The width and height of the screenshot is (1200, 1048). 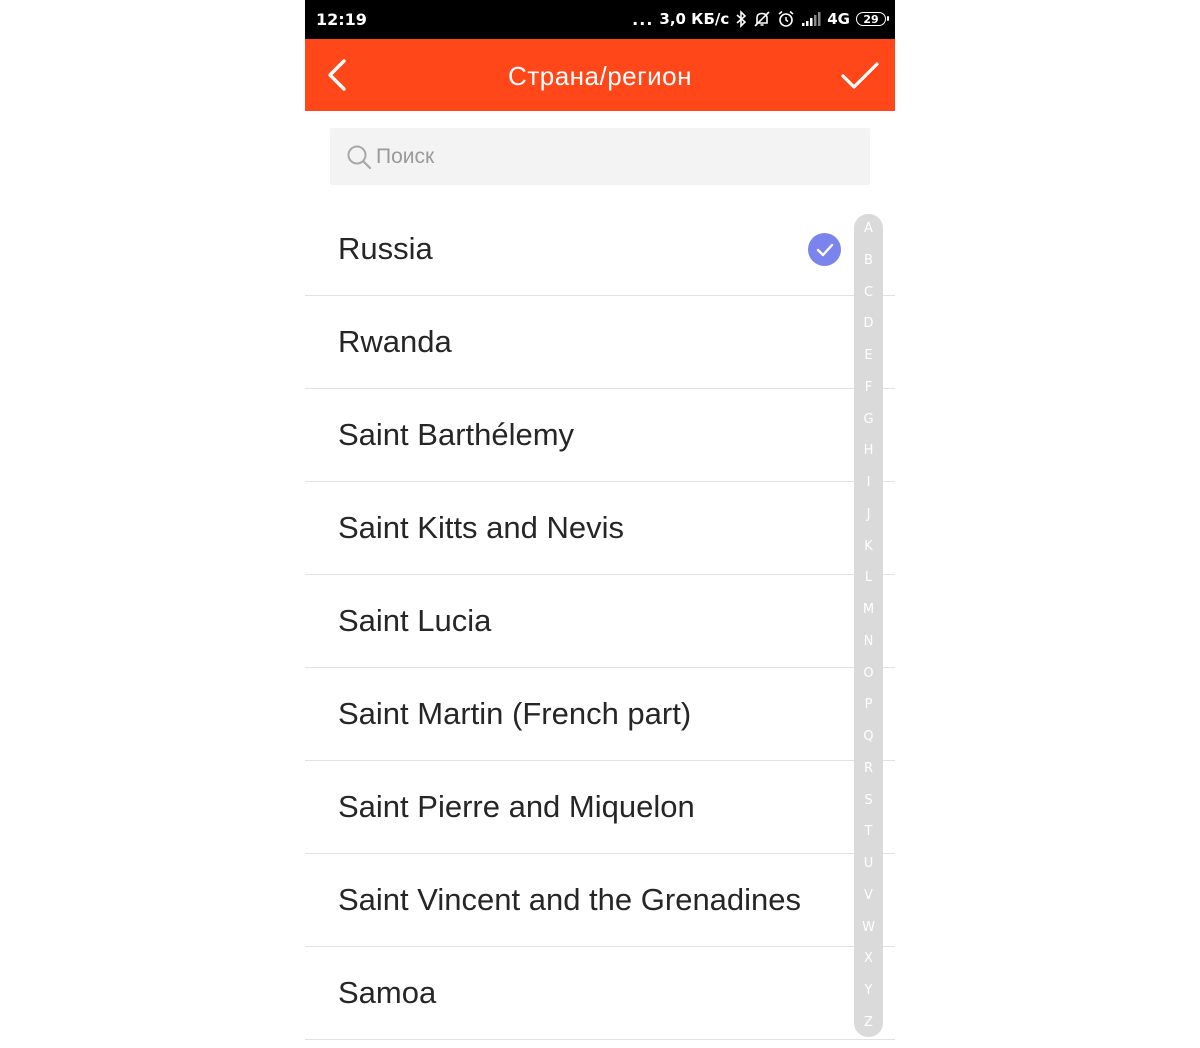 I want to click on battery-level: 29, so click(x=871, y=19).